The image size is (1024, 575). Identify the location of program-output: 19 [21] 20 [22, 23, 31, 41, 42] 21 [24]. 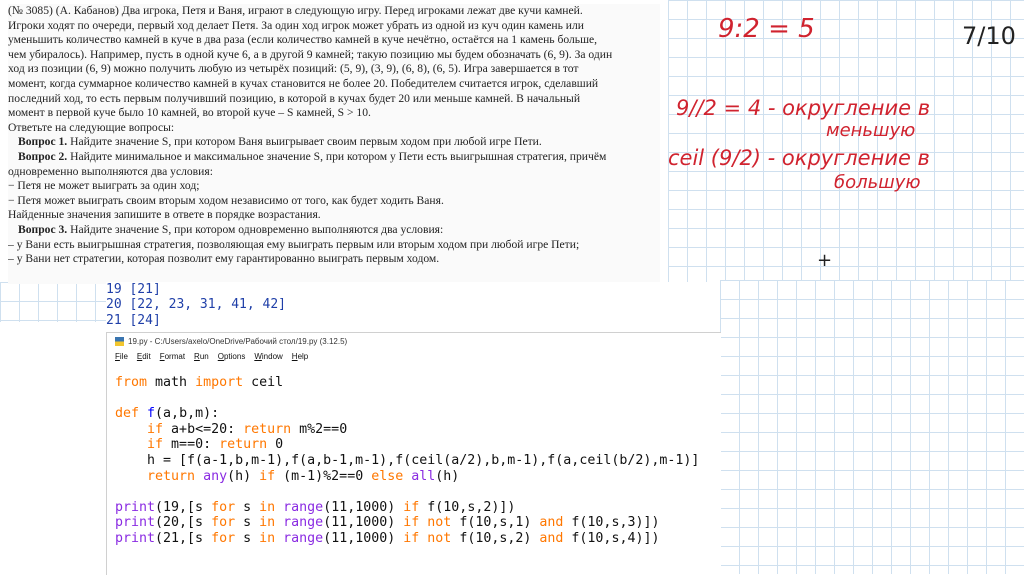
(413, 306).